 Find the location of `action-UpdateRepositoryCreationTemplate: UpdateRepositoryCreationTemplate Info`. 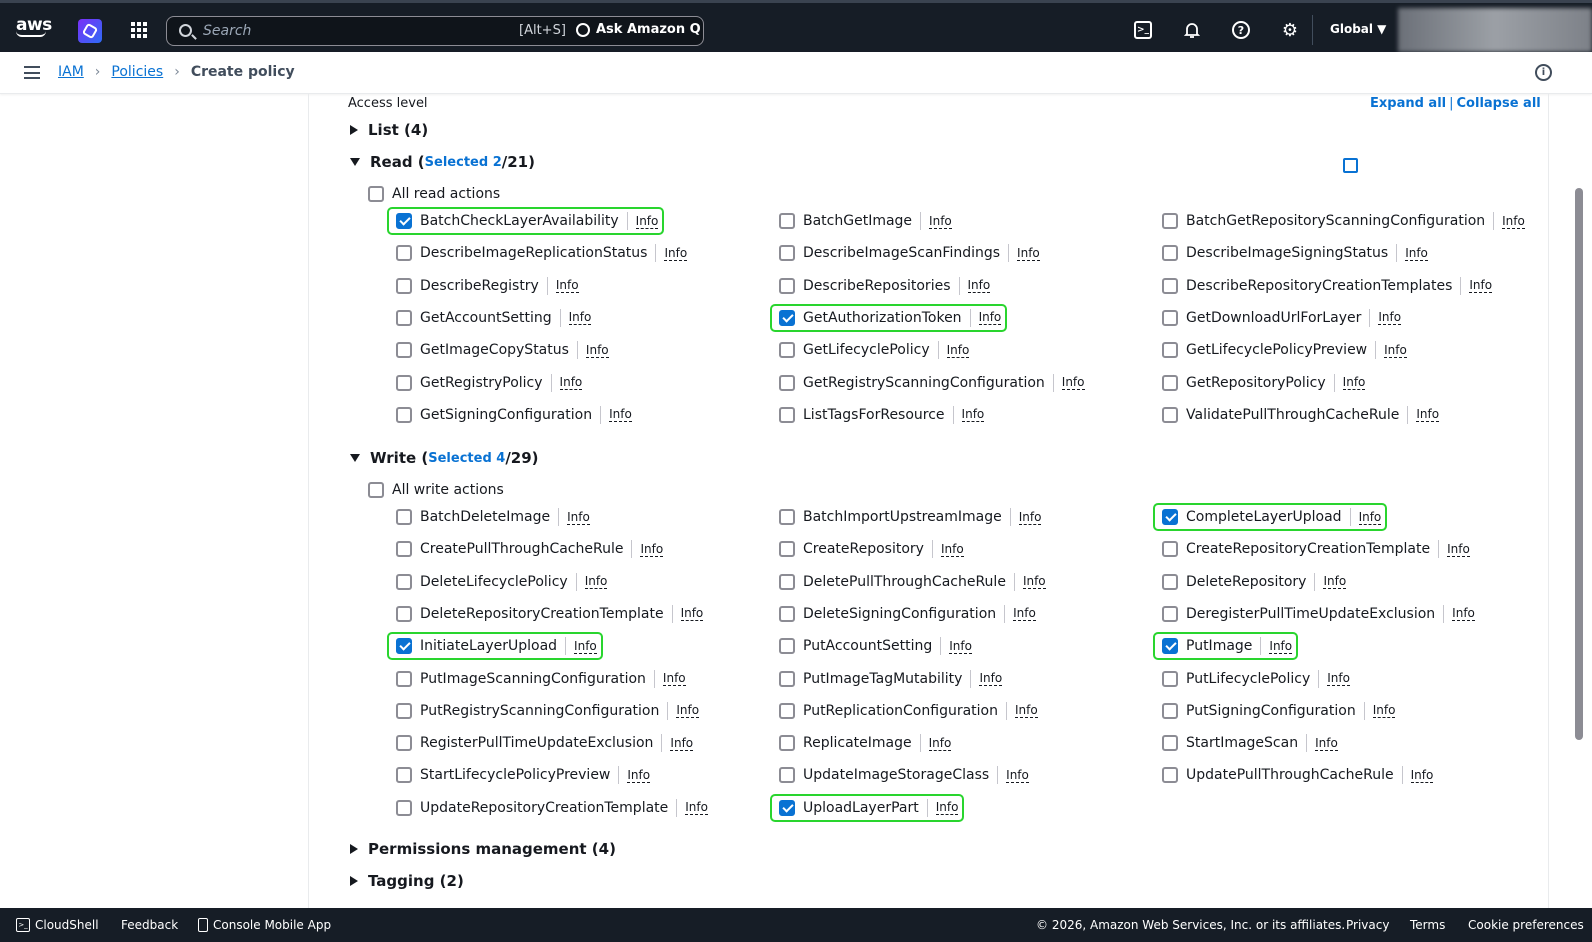

action-UpdateRepositoryCreationTemplate: UpdateRepositoryCreationTemplate Info is located at coordinates (552, 808).